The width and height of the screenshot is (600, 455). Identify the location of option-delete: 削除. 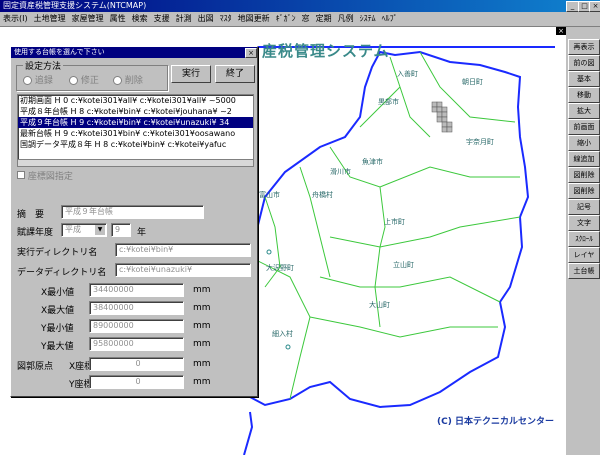
(128, 79).